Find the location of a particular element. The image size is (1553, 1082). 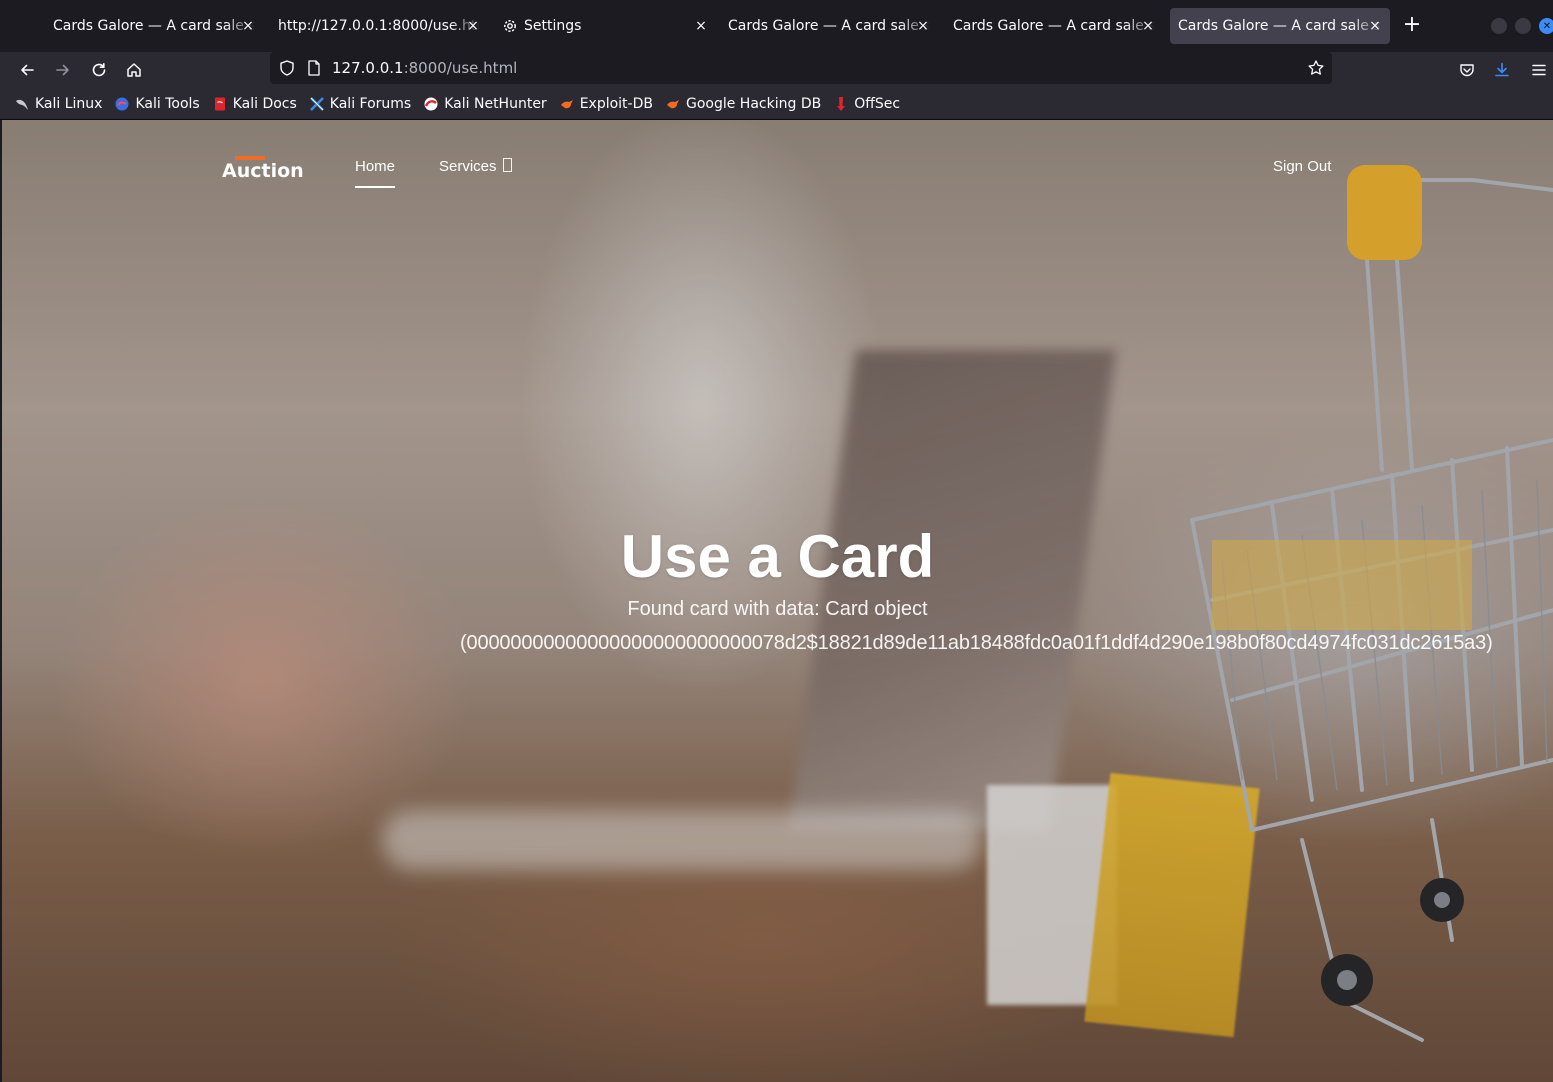

nav-signout-label: Sign Out is located at coordinates (1302, 166).